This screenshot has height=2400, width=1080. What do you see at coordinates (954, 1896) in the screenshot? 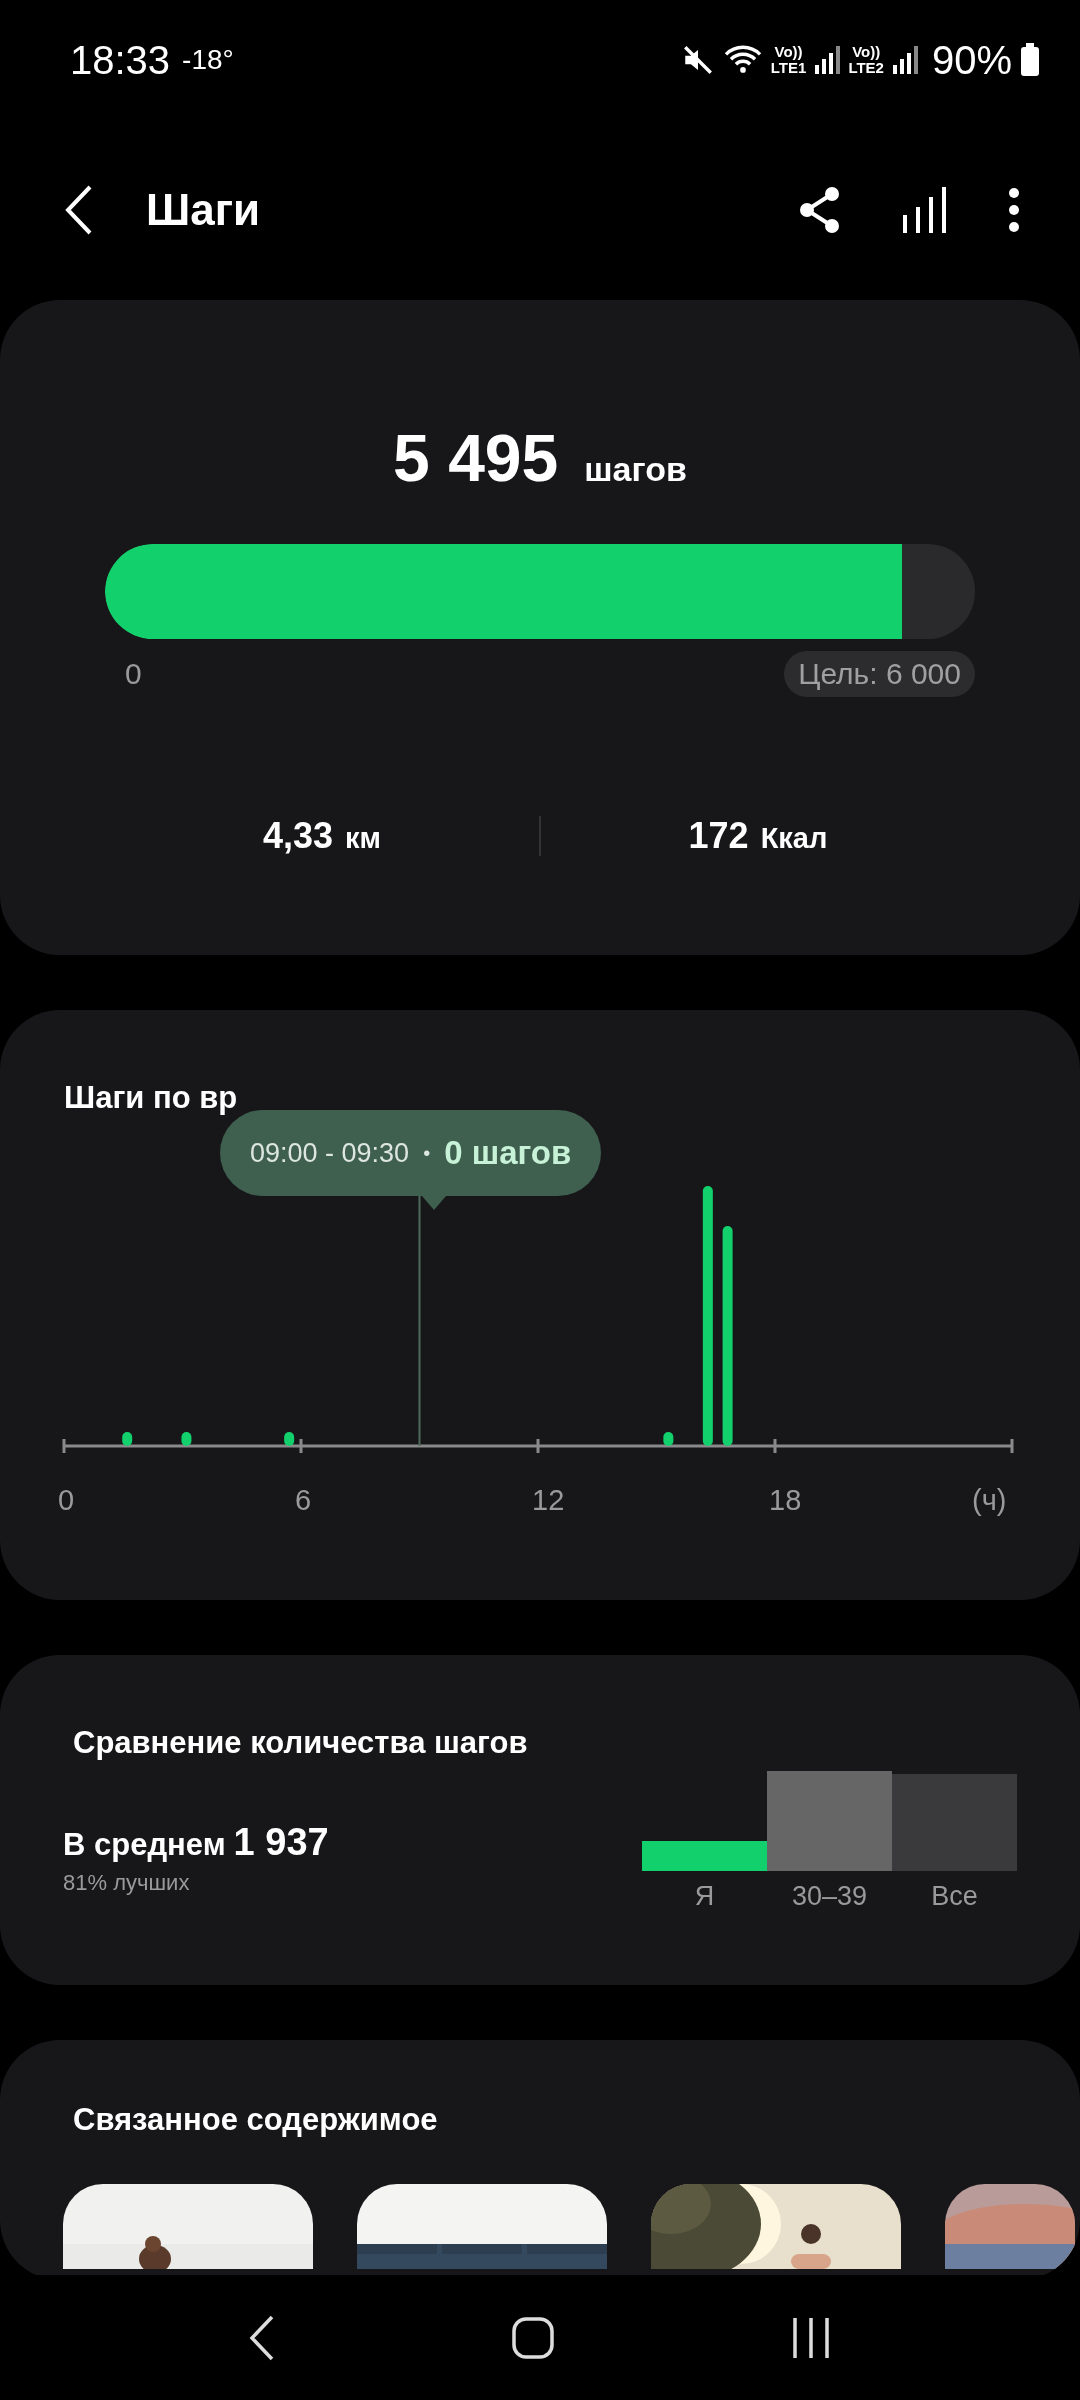
I see `group-label: Все` at bounding box center [954, 1896].